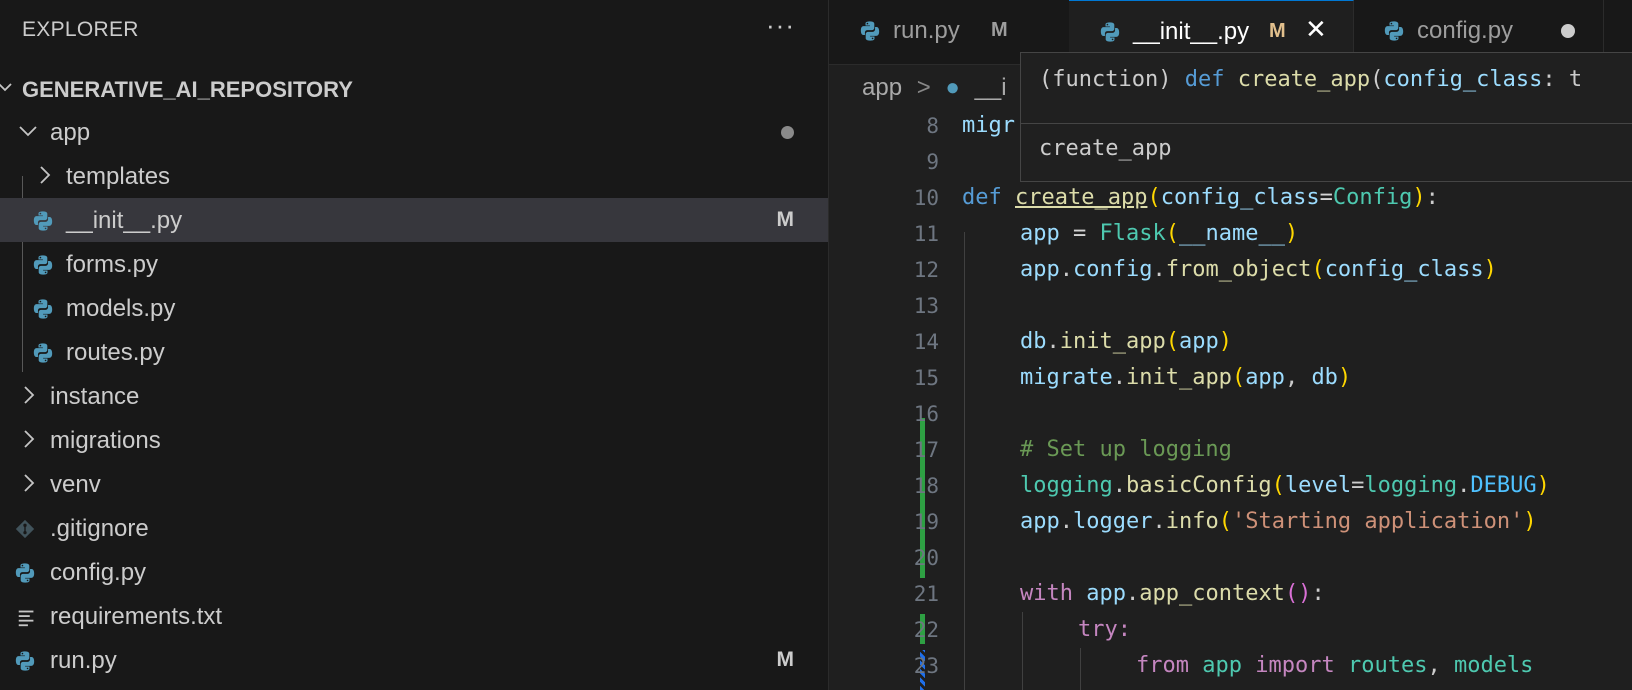  Describe the element at coordinates (988, 125) in the screenshot. I see `code-line-8: migr` at that location.